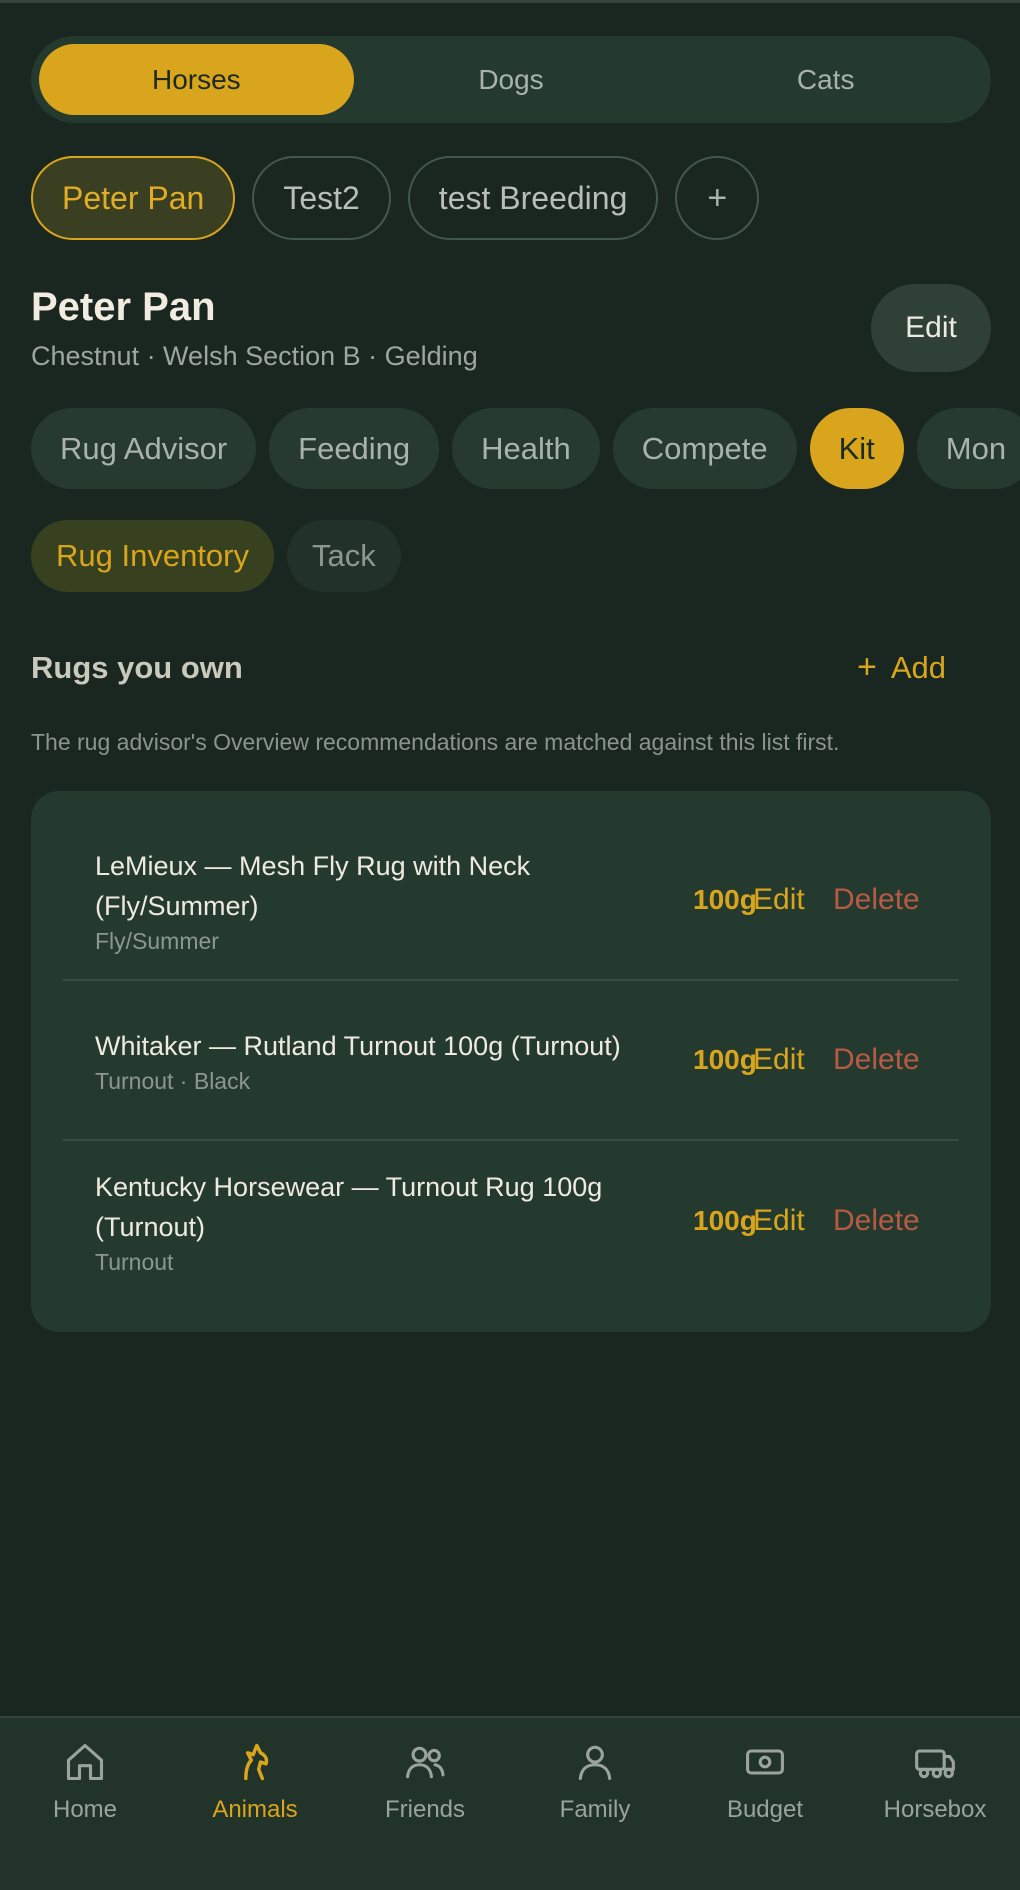 The height and width of the screenshot is (1890, 1020). I want to click on nav-label: Budget, so click(765, 1809).